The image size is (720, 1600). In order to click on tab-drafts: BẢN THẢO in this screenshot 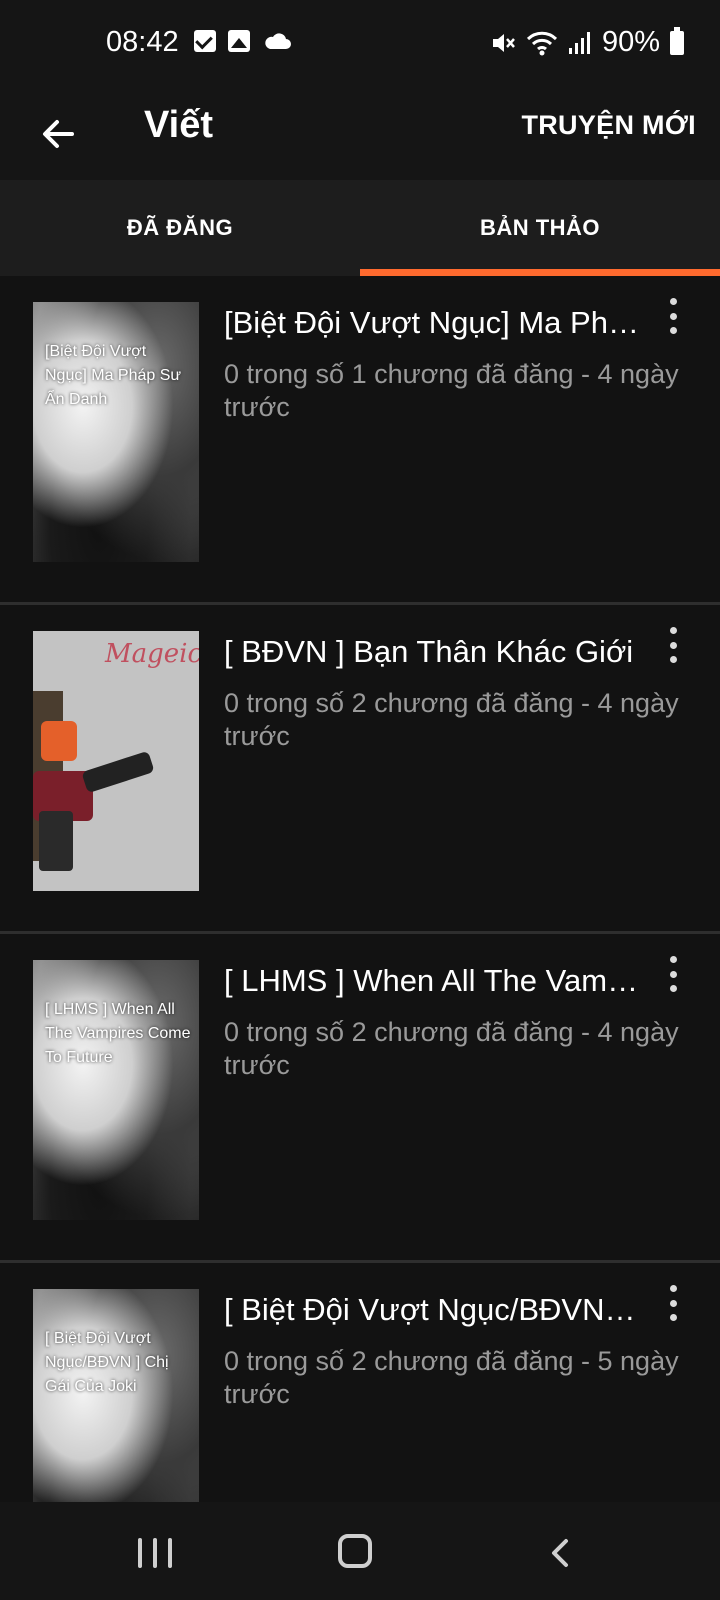, I will do `click(540, 228)`.